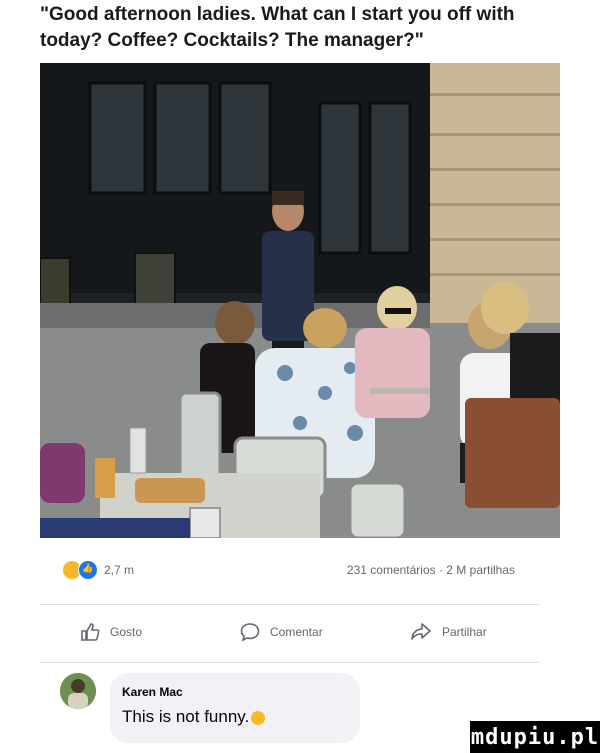 The height and width of the screenshot is (753, 600). I want to click on watermark-logo: mdupiu.pl, so click(535, 737).